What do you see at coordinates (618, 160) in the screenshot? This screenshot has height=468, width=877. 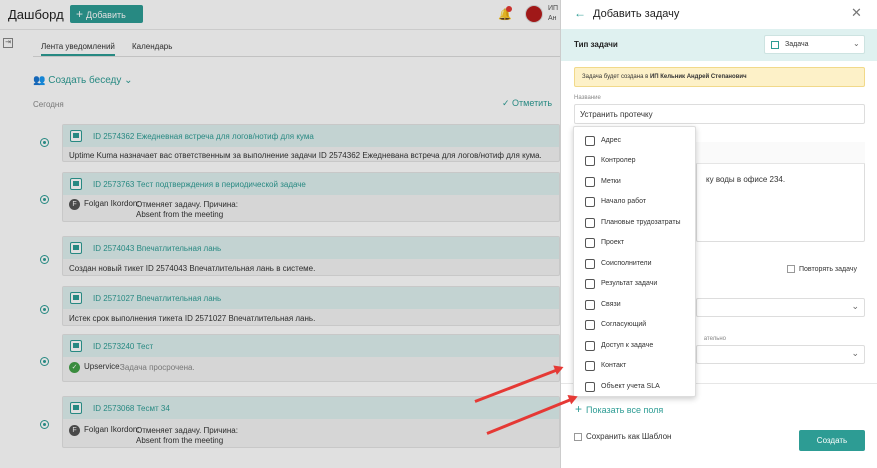 I see `dropdown-item-label: Контролер` at bounding box center [618, 160].